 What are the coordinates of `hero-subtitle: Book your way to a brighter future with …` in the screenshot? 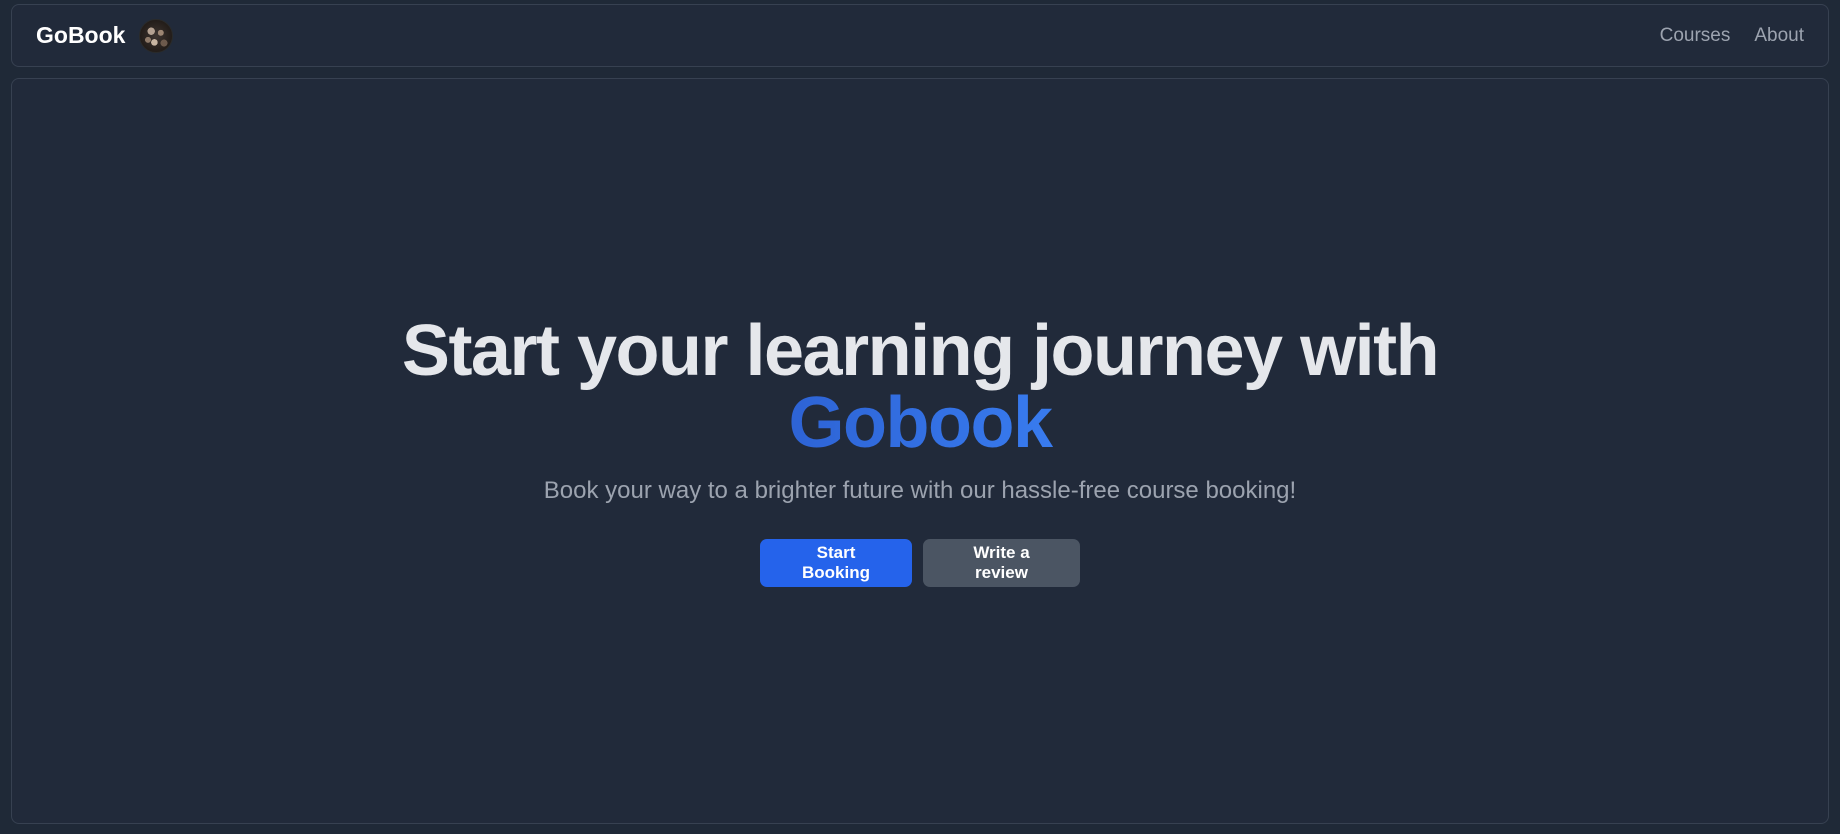 It's located at (920, 490).